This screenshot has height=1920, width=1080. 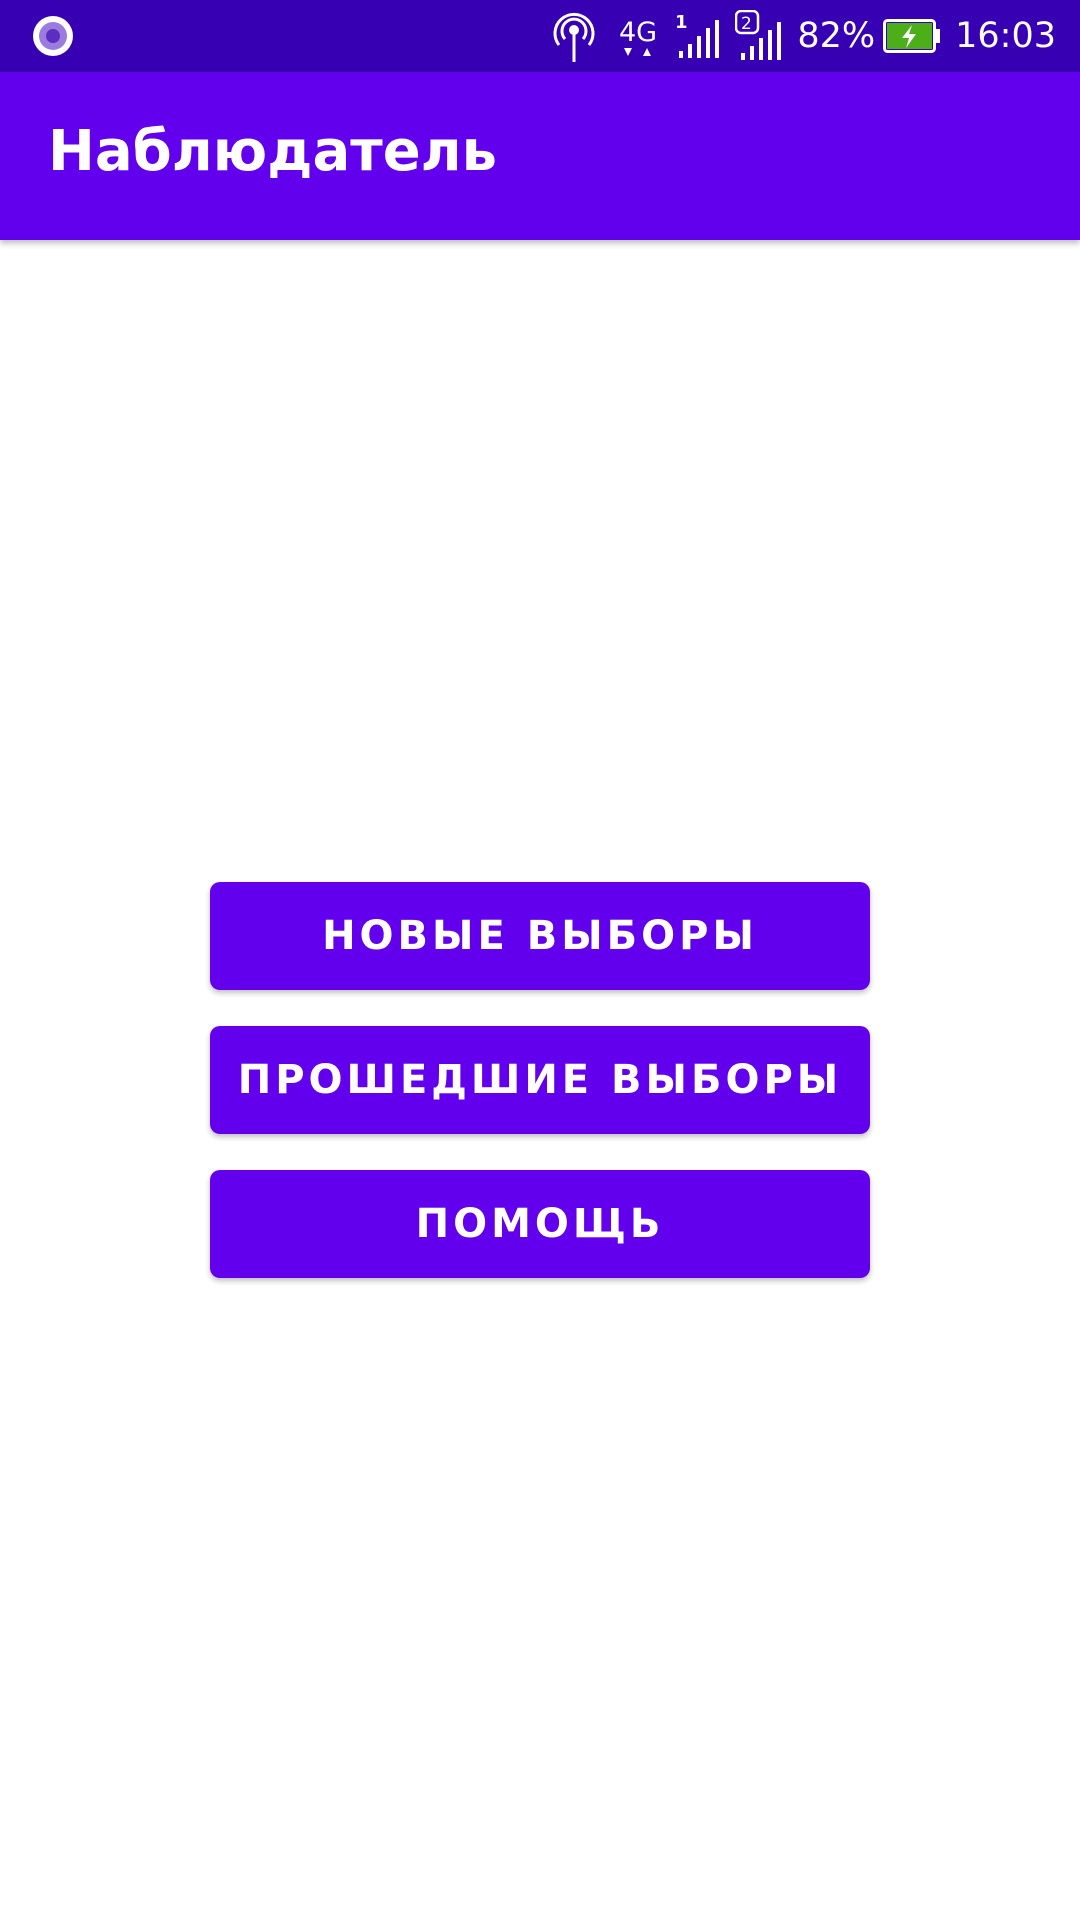 I want to click on app-bar: Наблюдатель, so click(x=540, y=156).